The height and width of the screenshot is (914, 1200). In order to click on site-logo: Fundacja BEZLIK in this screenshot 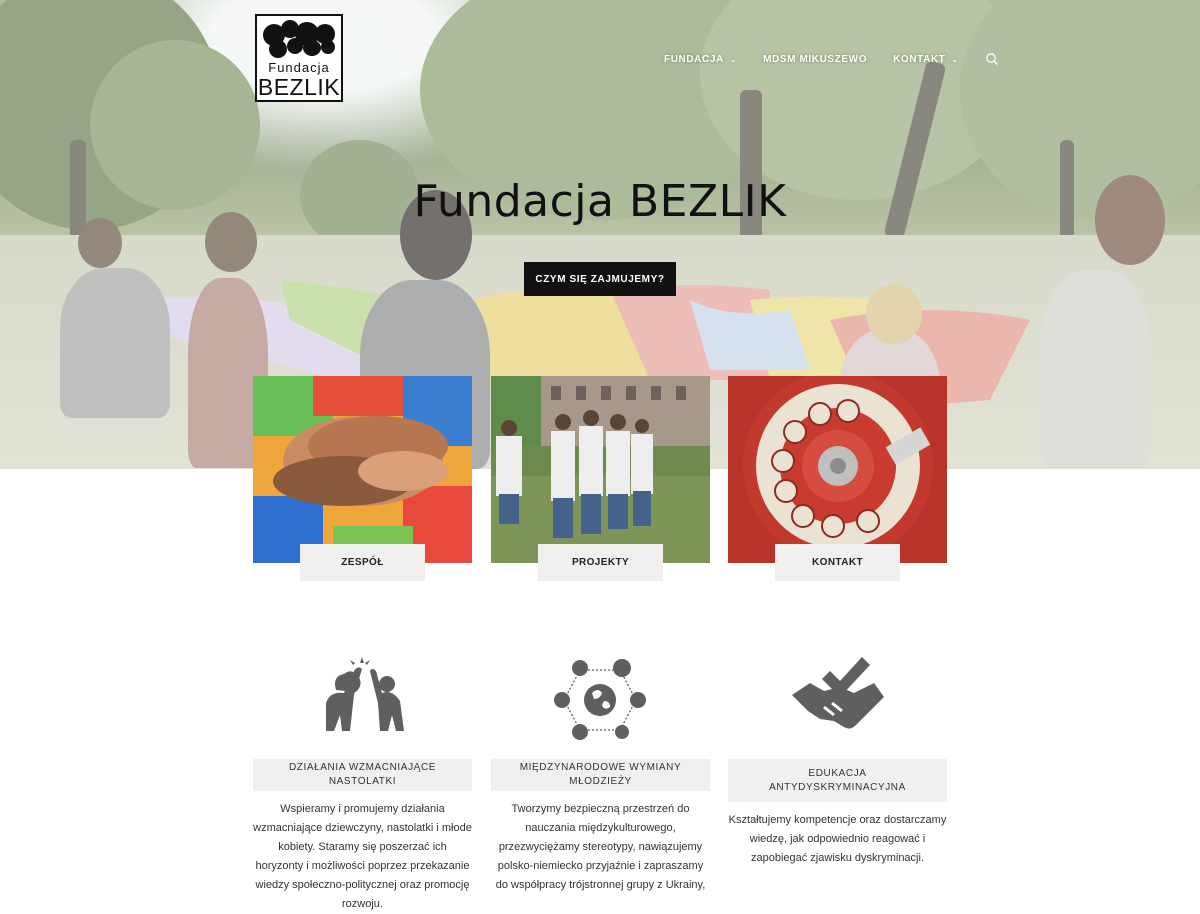, I will do `click(299, 58)`.